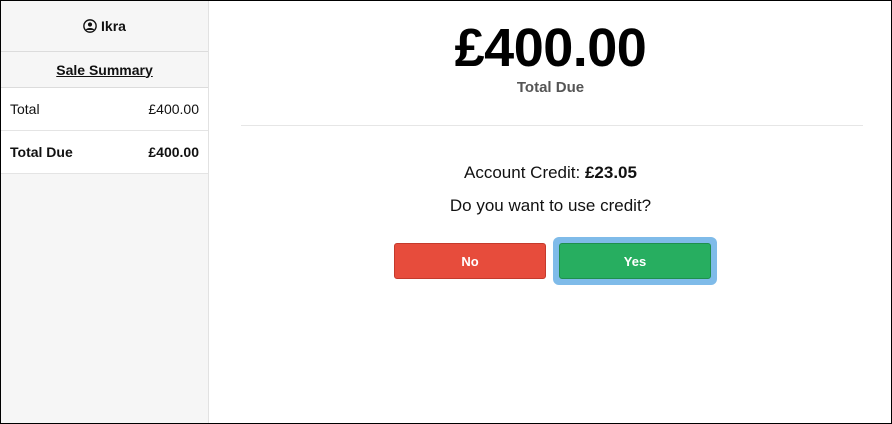 The image size is (892, 424). Describe the element at coordinates (610, 172) in the screenshot. I see `account-credit-value: £23.05` at that location.